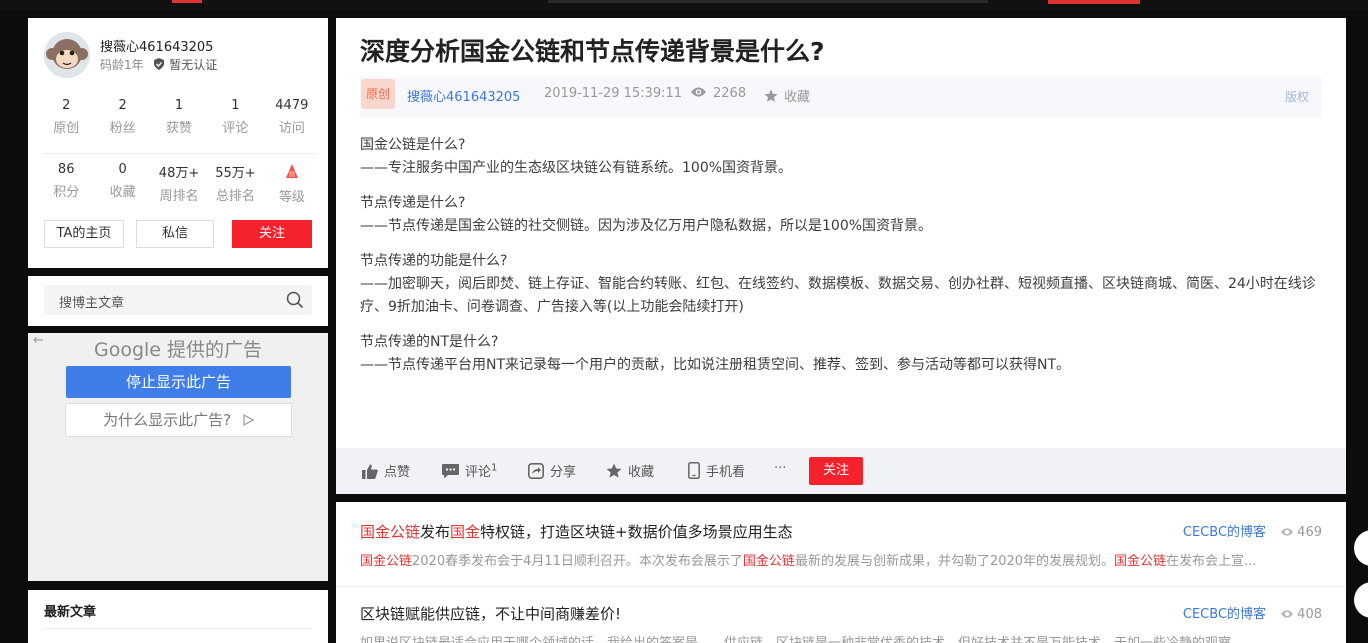  What do you see at coordinates (718, 93) in the screenshot?
I see `article-views: 2268` at bounding box center [718, 93].